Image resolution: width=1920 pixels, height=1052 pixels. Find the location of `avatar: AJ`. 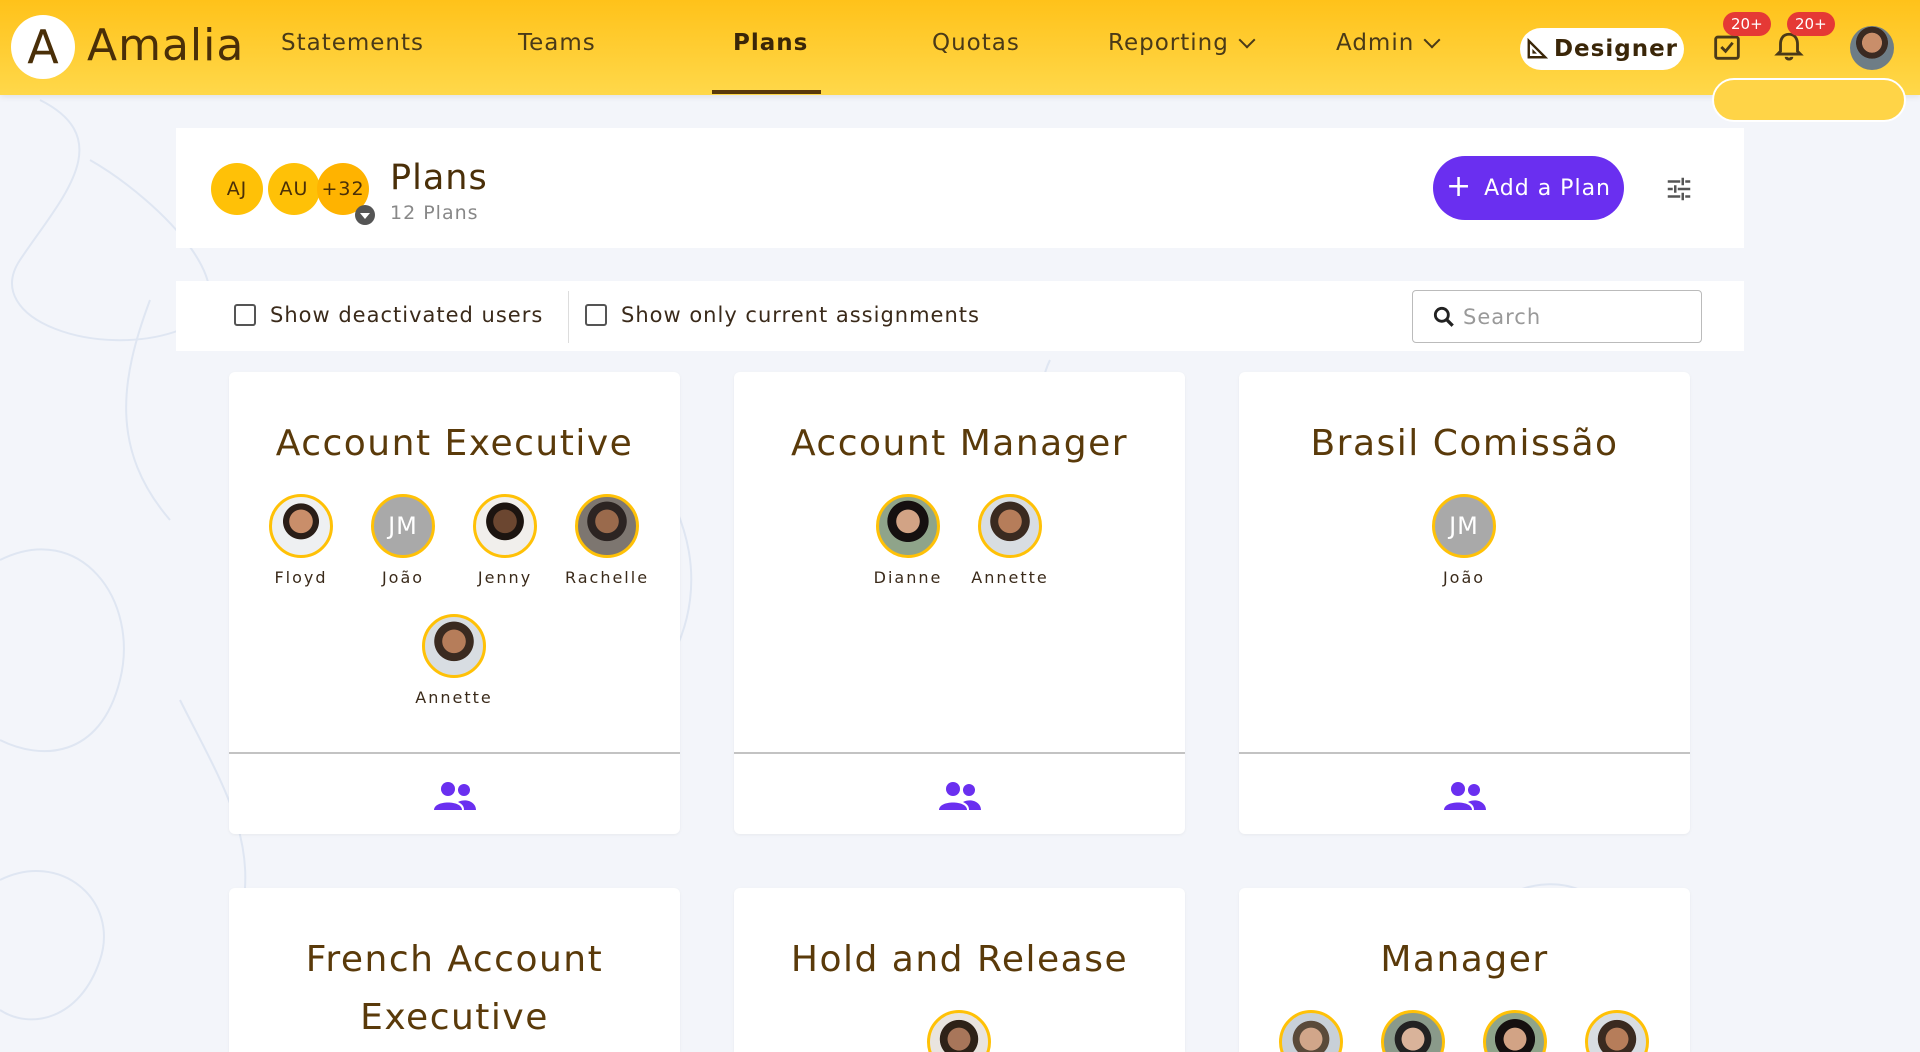

avatar: AJ is located at coordinates (237, 189).